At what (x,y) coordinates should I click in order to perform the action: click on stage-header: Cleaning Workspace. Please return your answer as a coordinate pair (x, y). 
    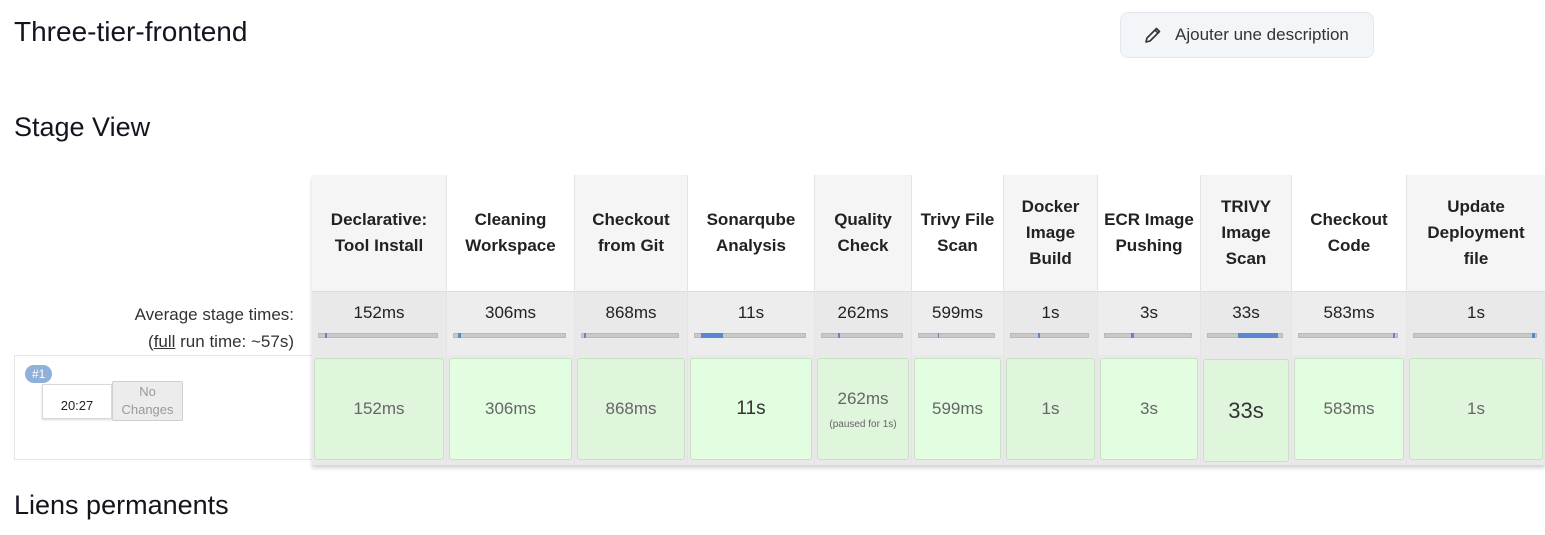
    Looking at the image, I should click on (510, 233).